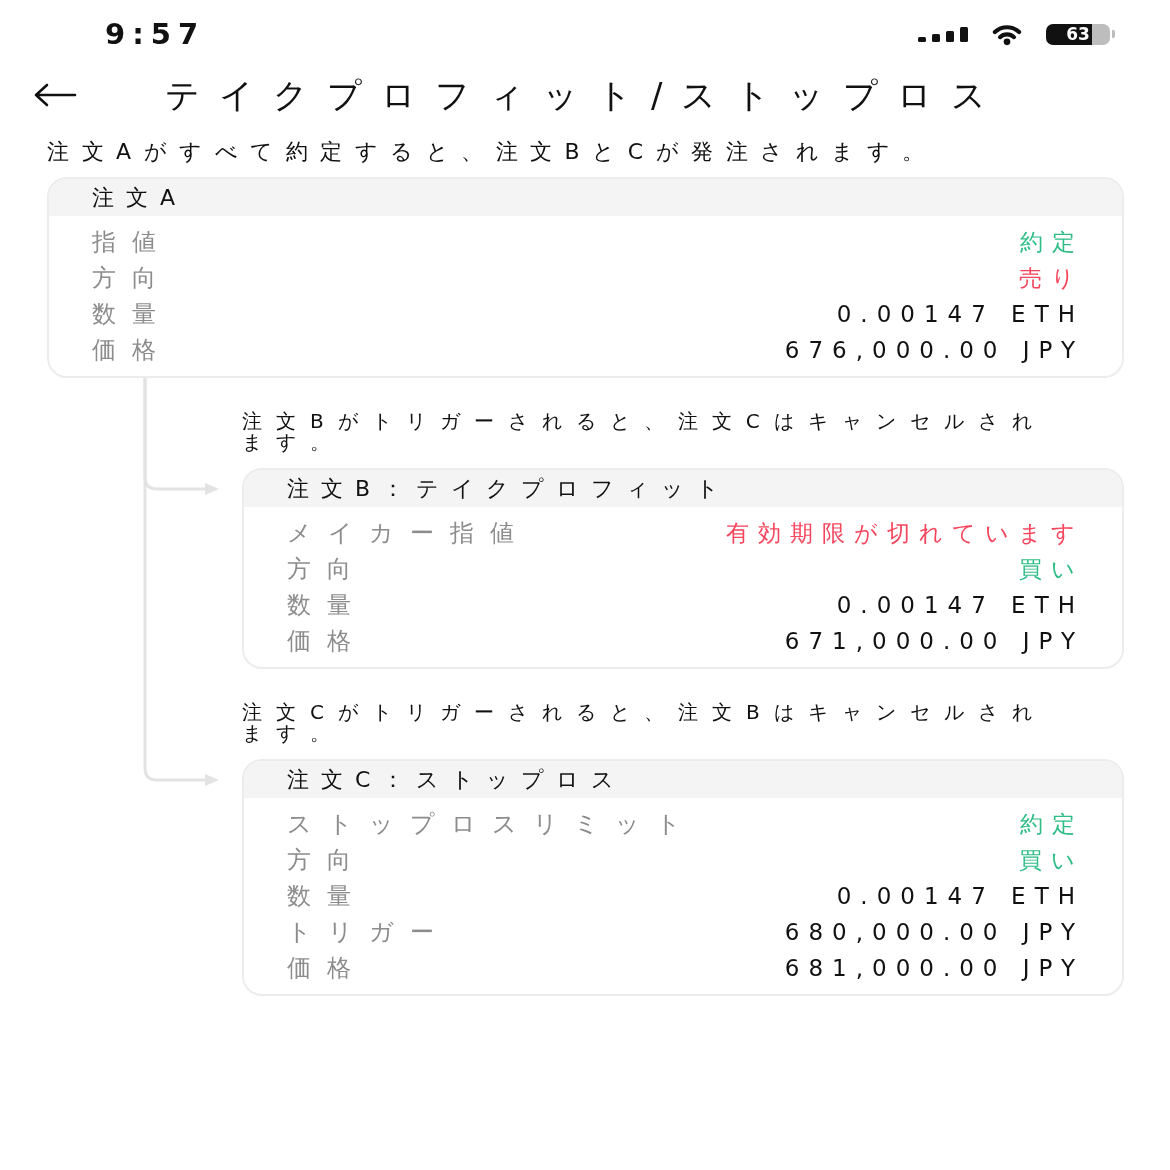 The height and width of the screenshot is (1170, 1170). Describe the element at coordinates (1051, 278) in the screenshot. I see `field-value: 売り` at that location.